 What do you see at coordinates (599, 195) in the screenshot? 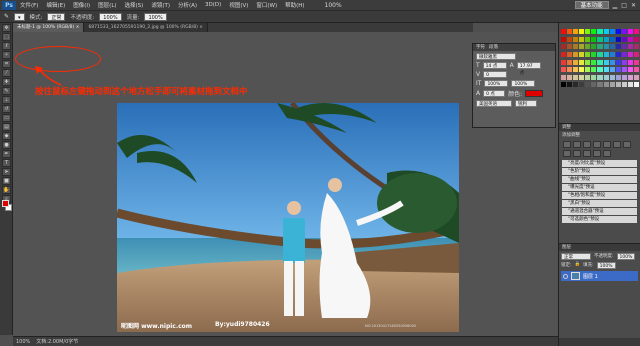
I see `preset-item: "色相/饱和度"预设` at bounding box center [599, 195].